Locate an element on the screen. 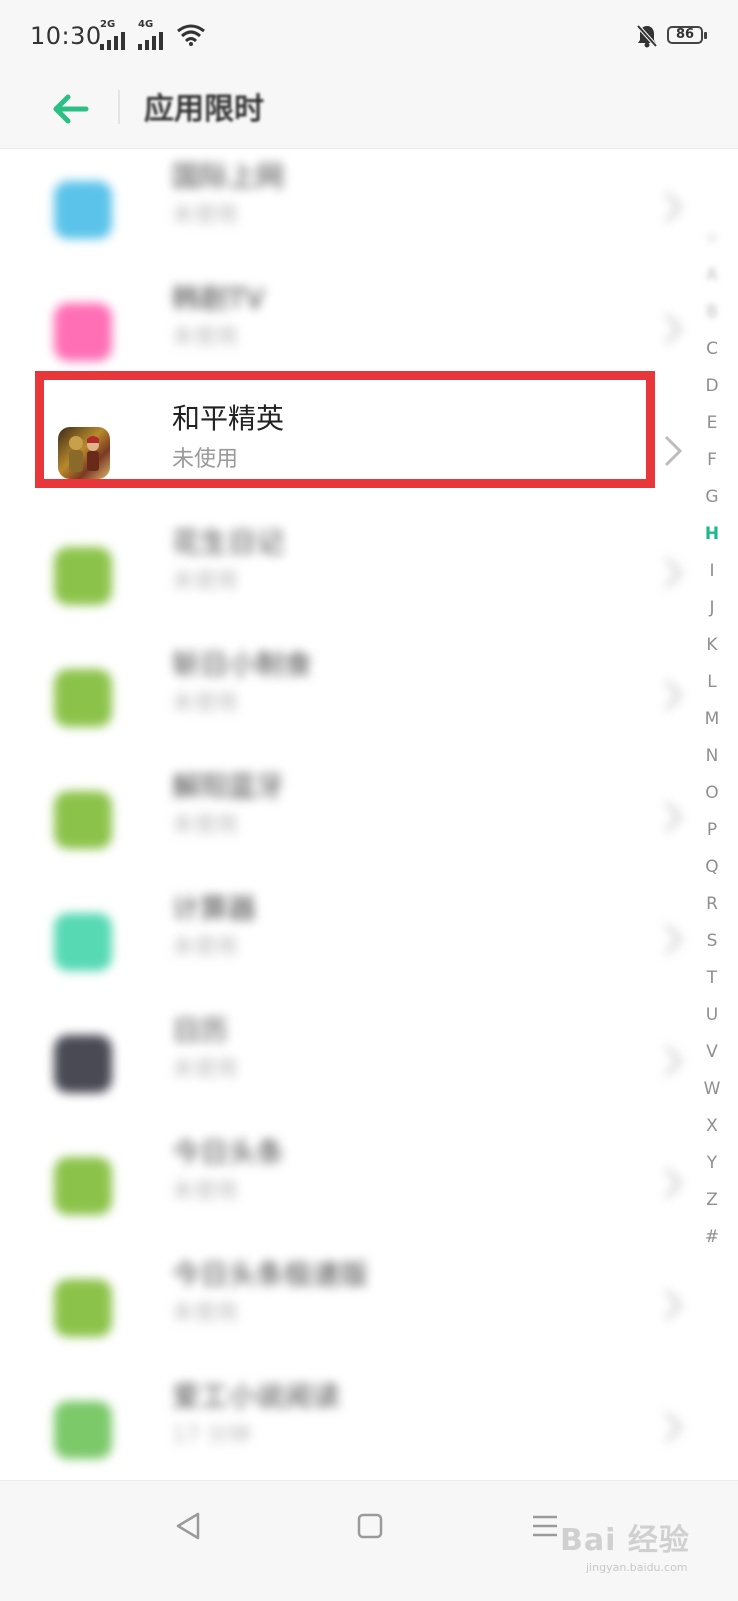 The height and width of the screenshot is (1601, 738). home-square-icon is located at coordinates (370, 1526).